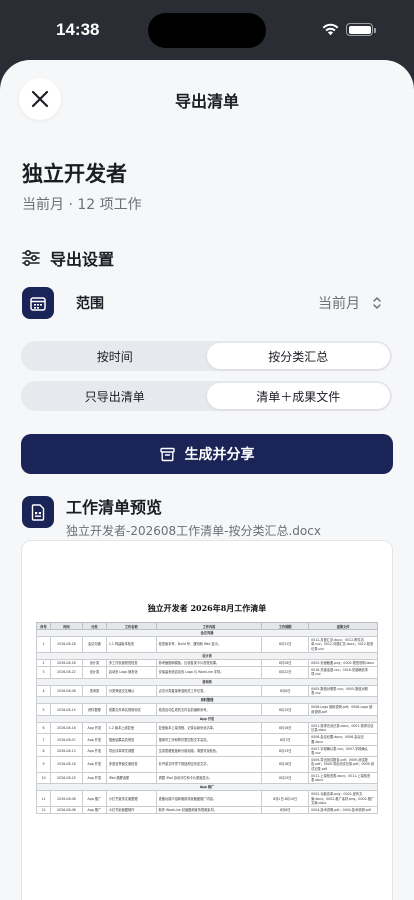  What do you see at coordinates (90, 304) in the screenshot?
I see `range-label: 范围` at bounding box center [90, 304].